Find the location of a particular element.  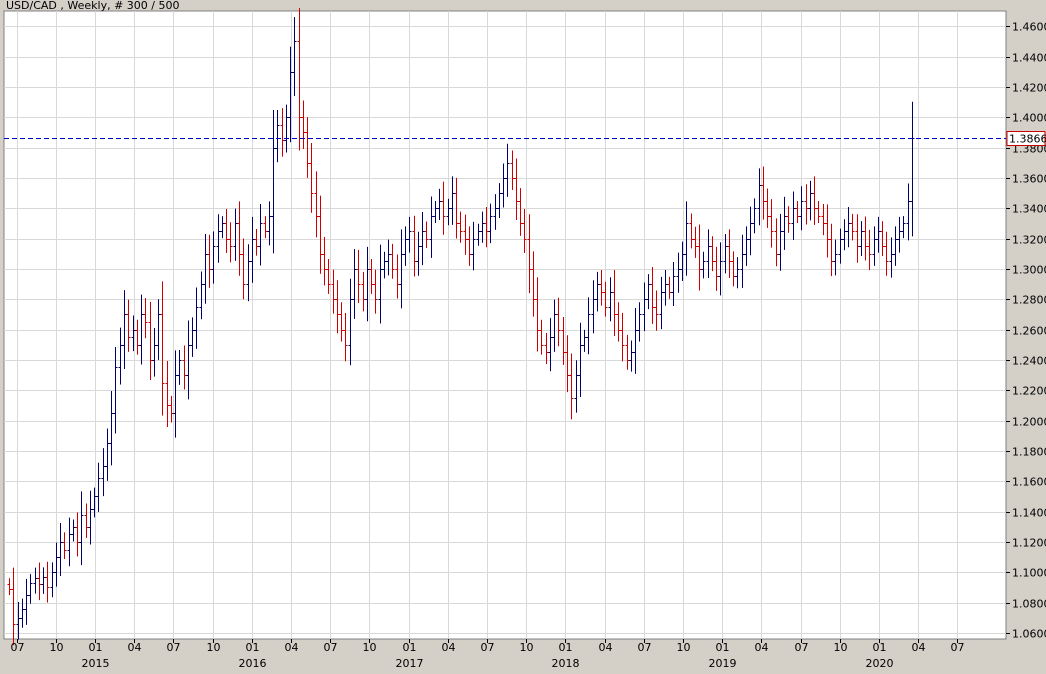

current-price-tag: 1.3866 is located at coordinates (1026, 138).